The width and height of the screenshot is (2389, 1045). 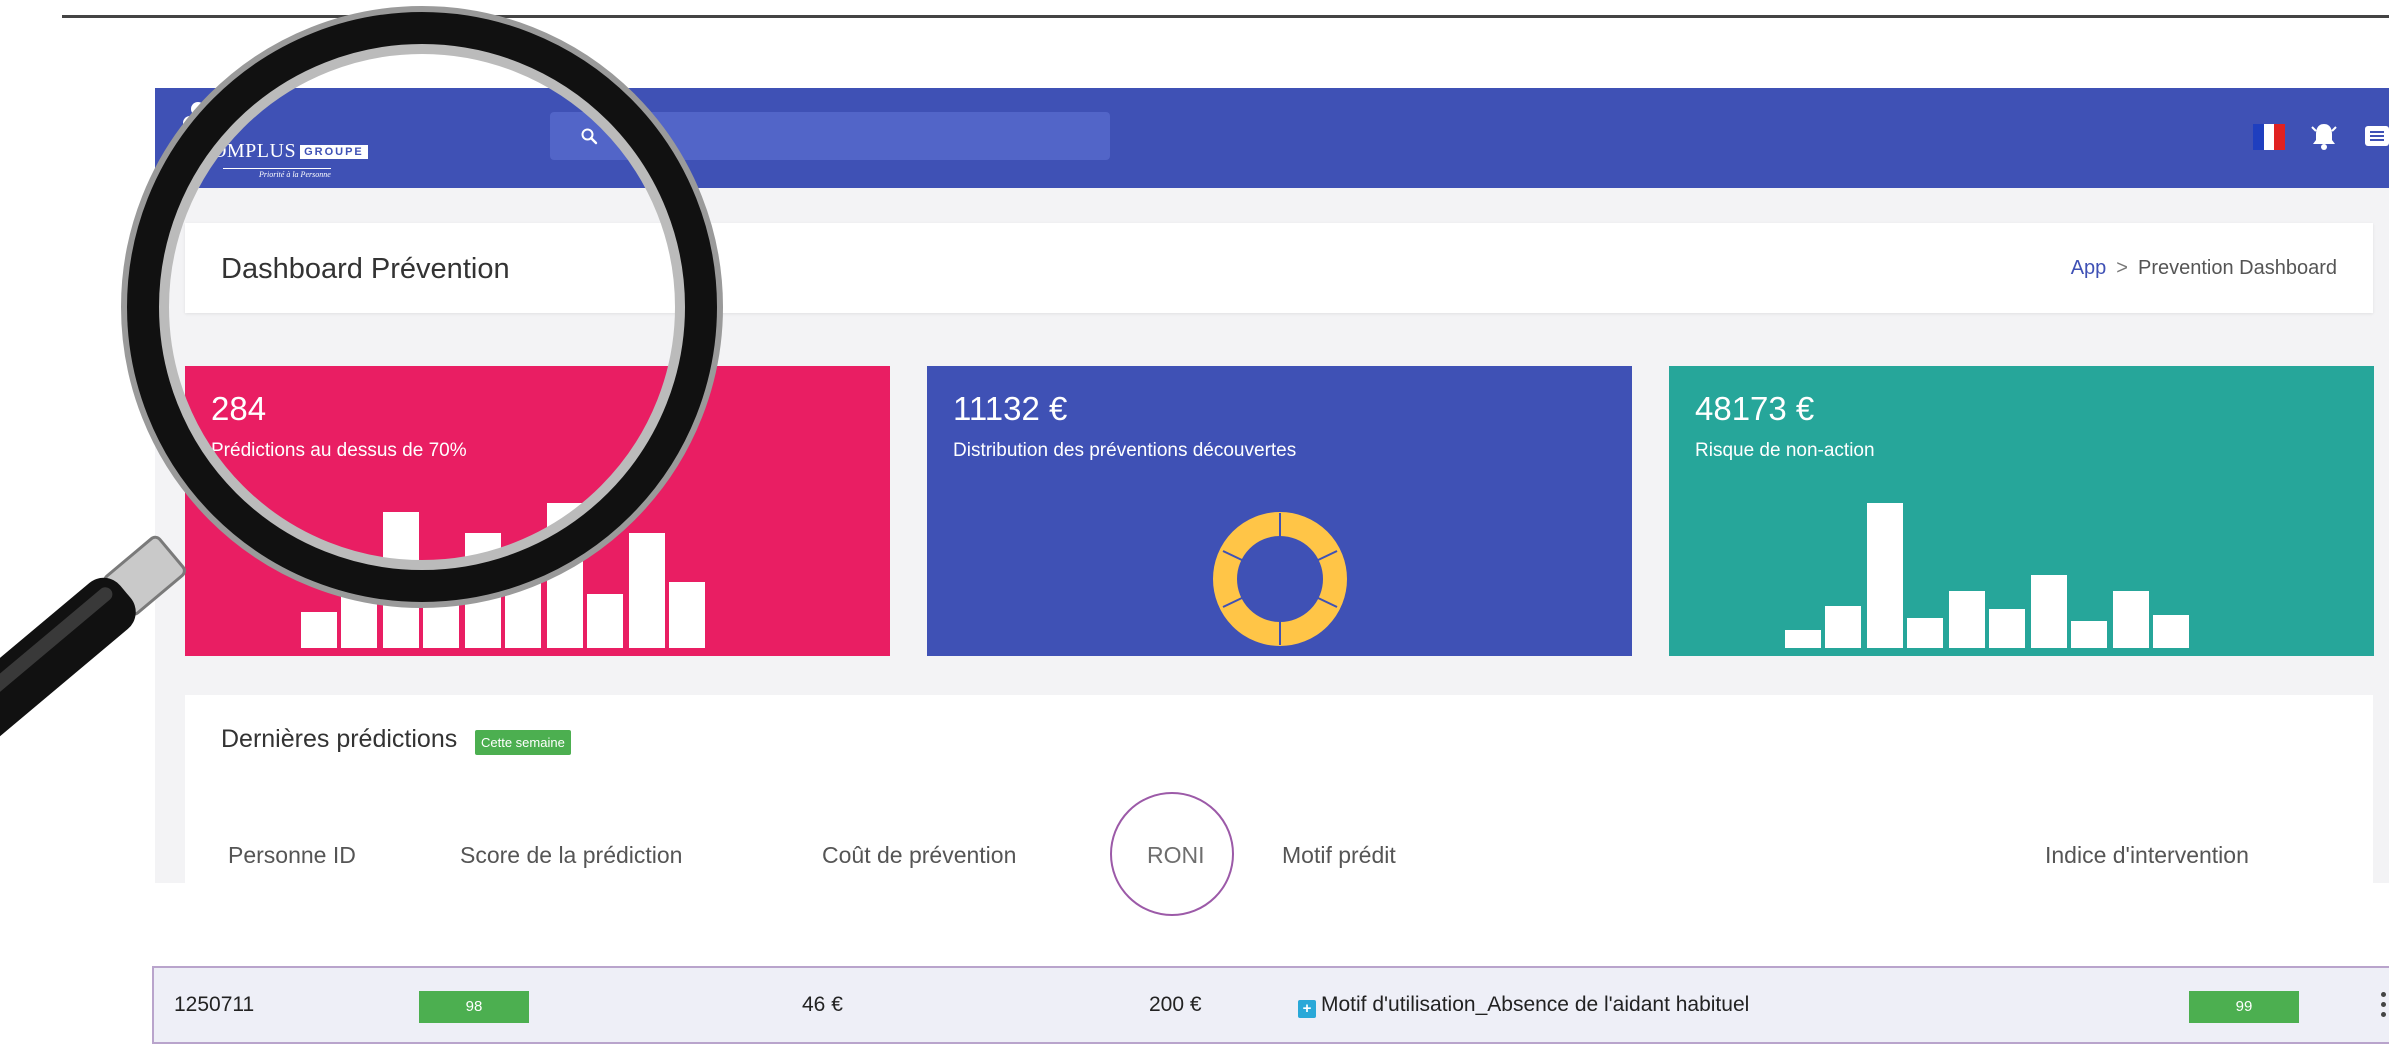 What do you see at coordinates (339, 739) in the screenshot?
I see `predictions-title: Dernières prédictions` at bounding box center [339, 739].